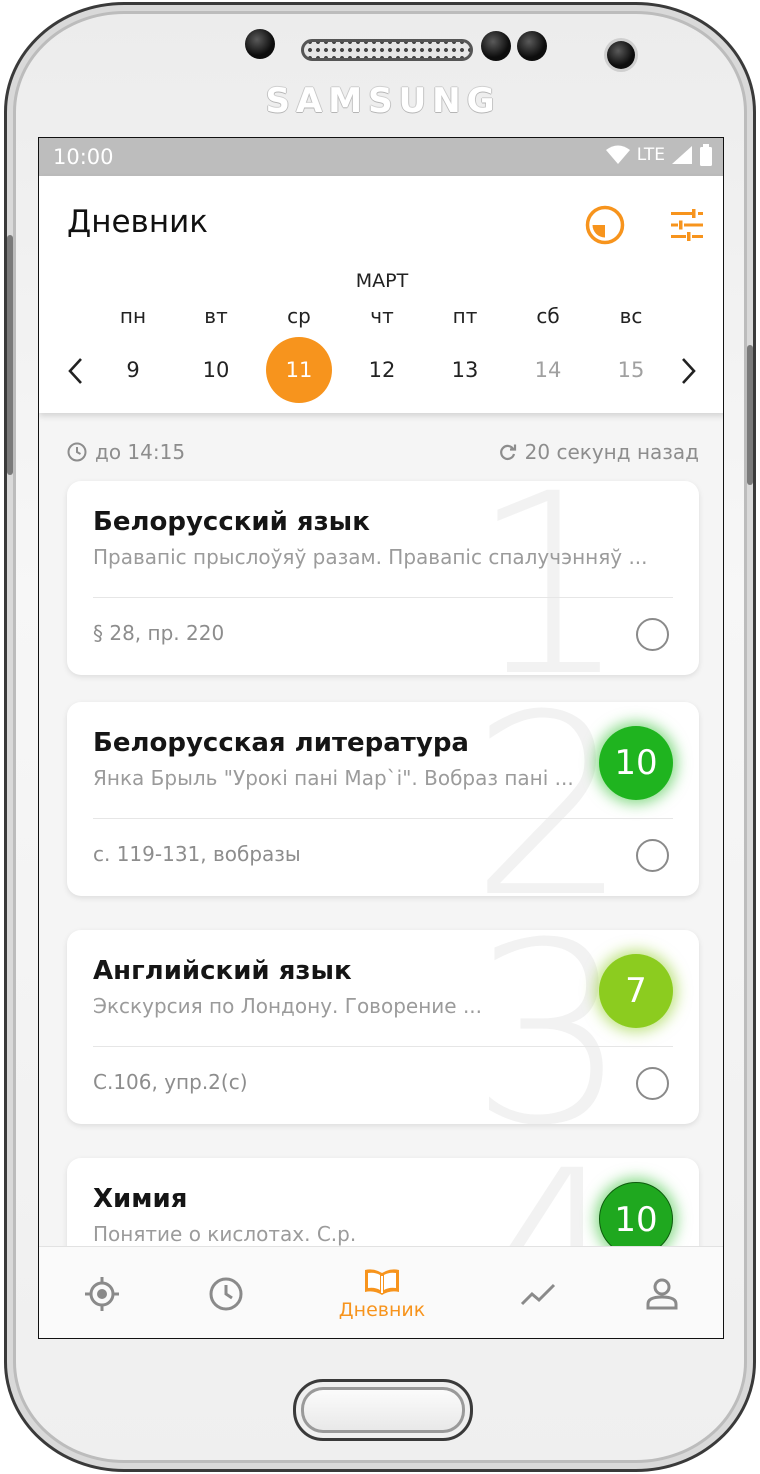 The width and height of the screenshot is (760, 1474). I want to click on front-sensor-mid, so click(496, 46).